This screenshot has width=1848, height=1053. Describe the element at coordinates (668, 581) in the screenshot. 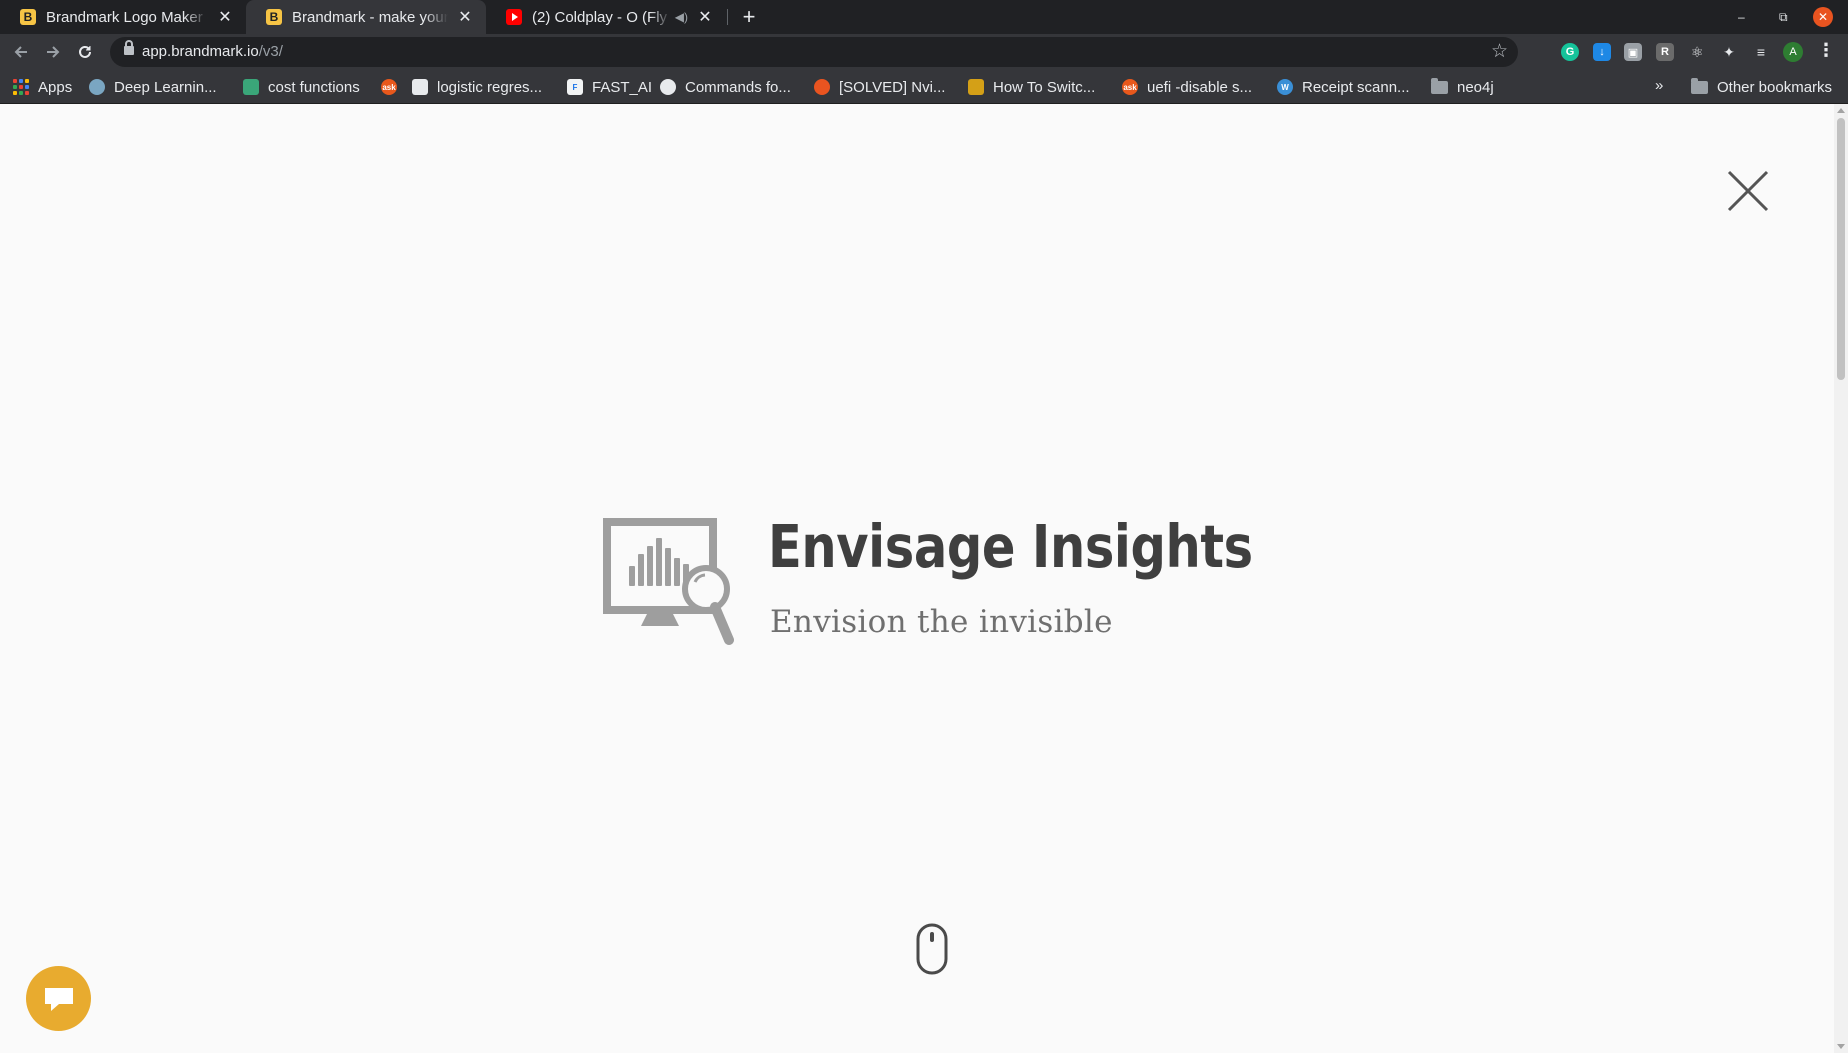

I see `monitor-chart-magnifier-icon` at that location.